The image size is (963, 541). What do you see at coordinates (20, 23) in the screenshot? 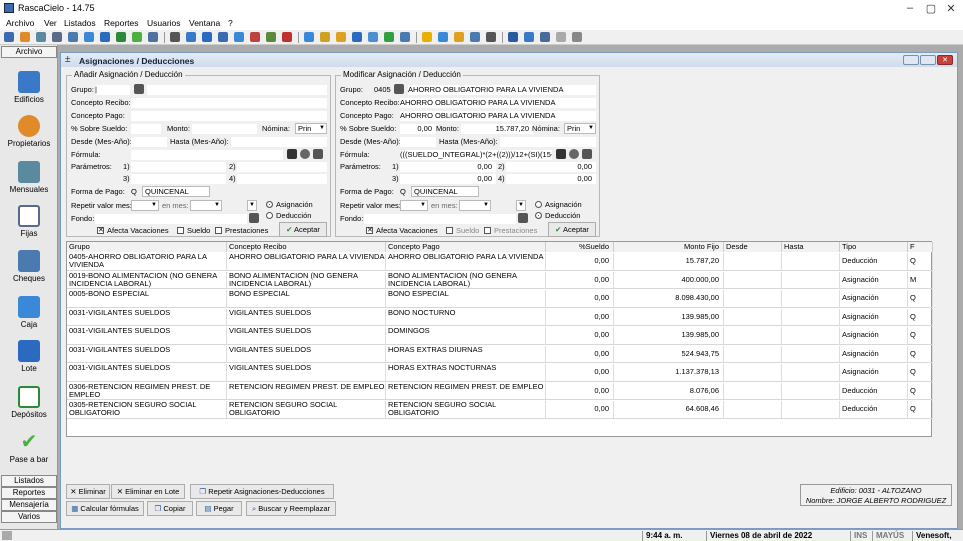
I see `menu-archivo: Archivo` at bounding box center [20, 23].